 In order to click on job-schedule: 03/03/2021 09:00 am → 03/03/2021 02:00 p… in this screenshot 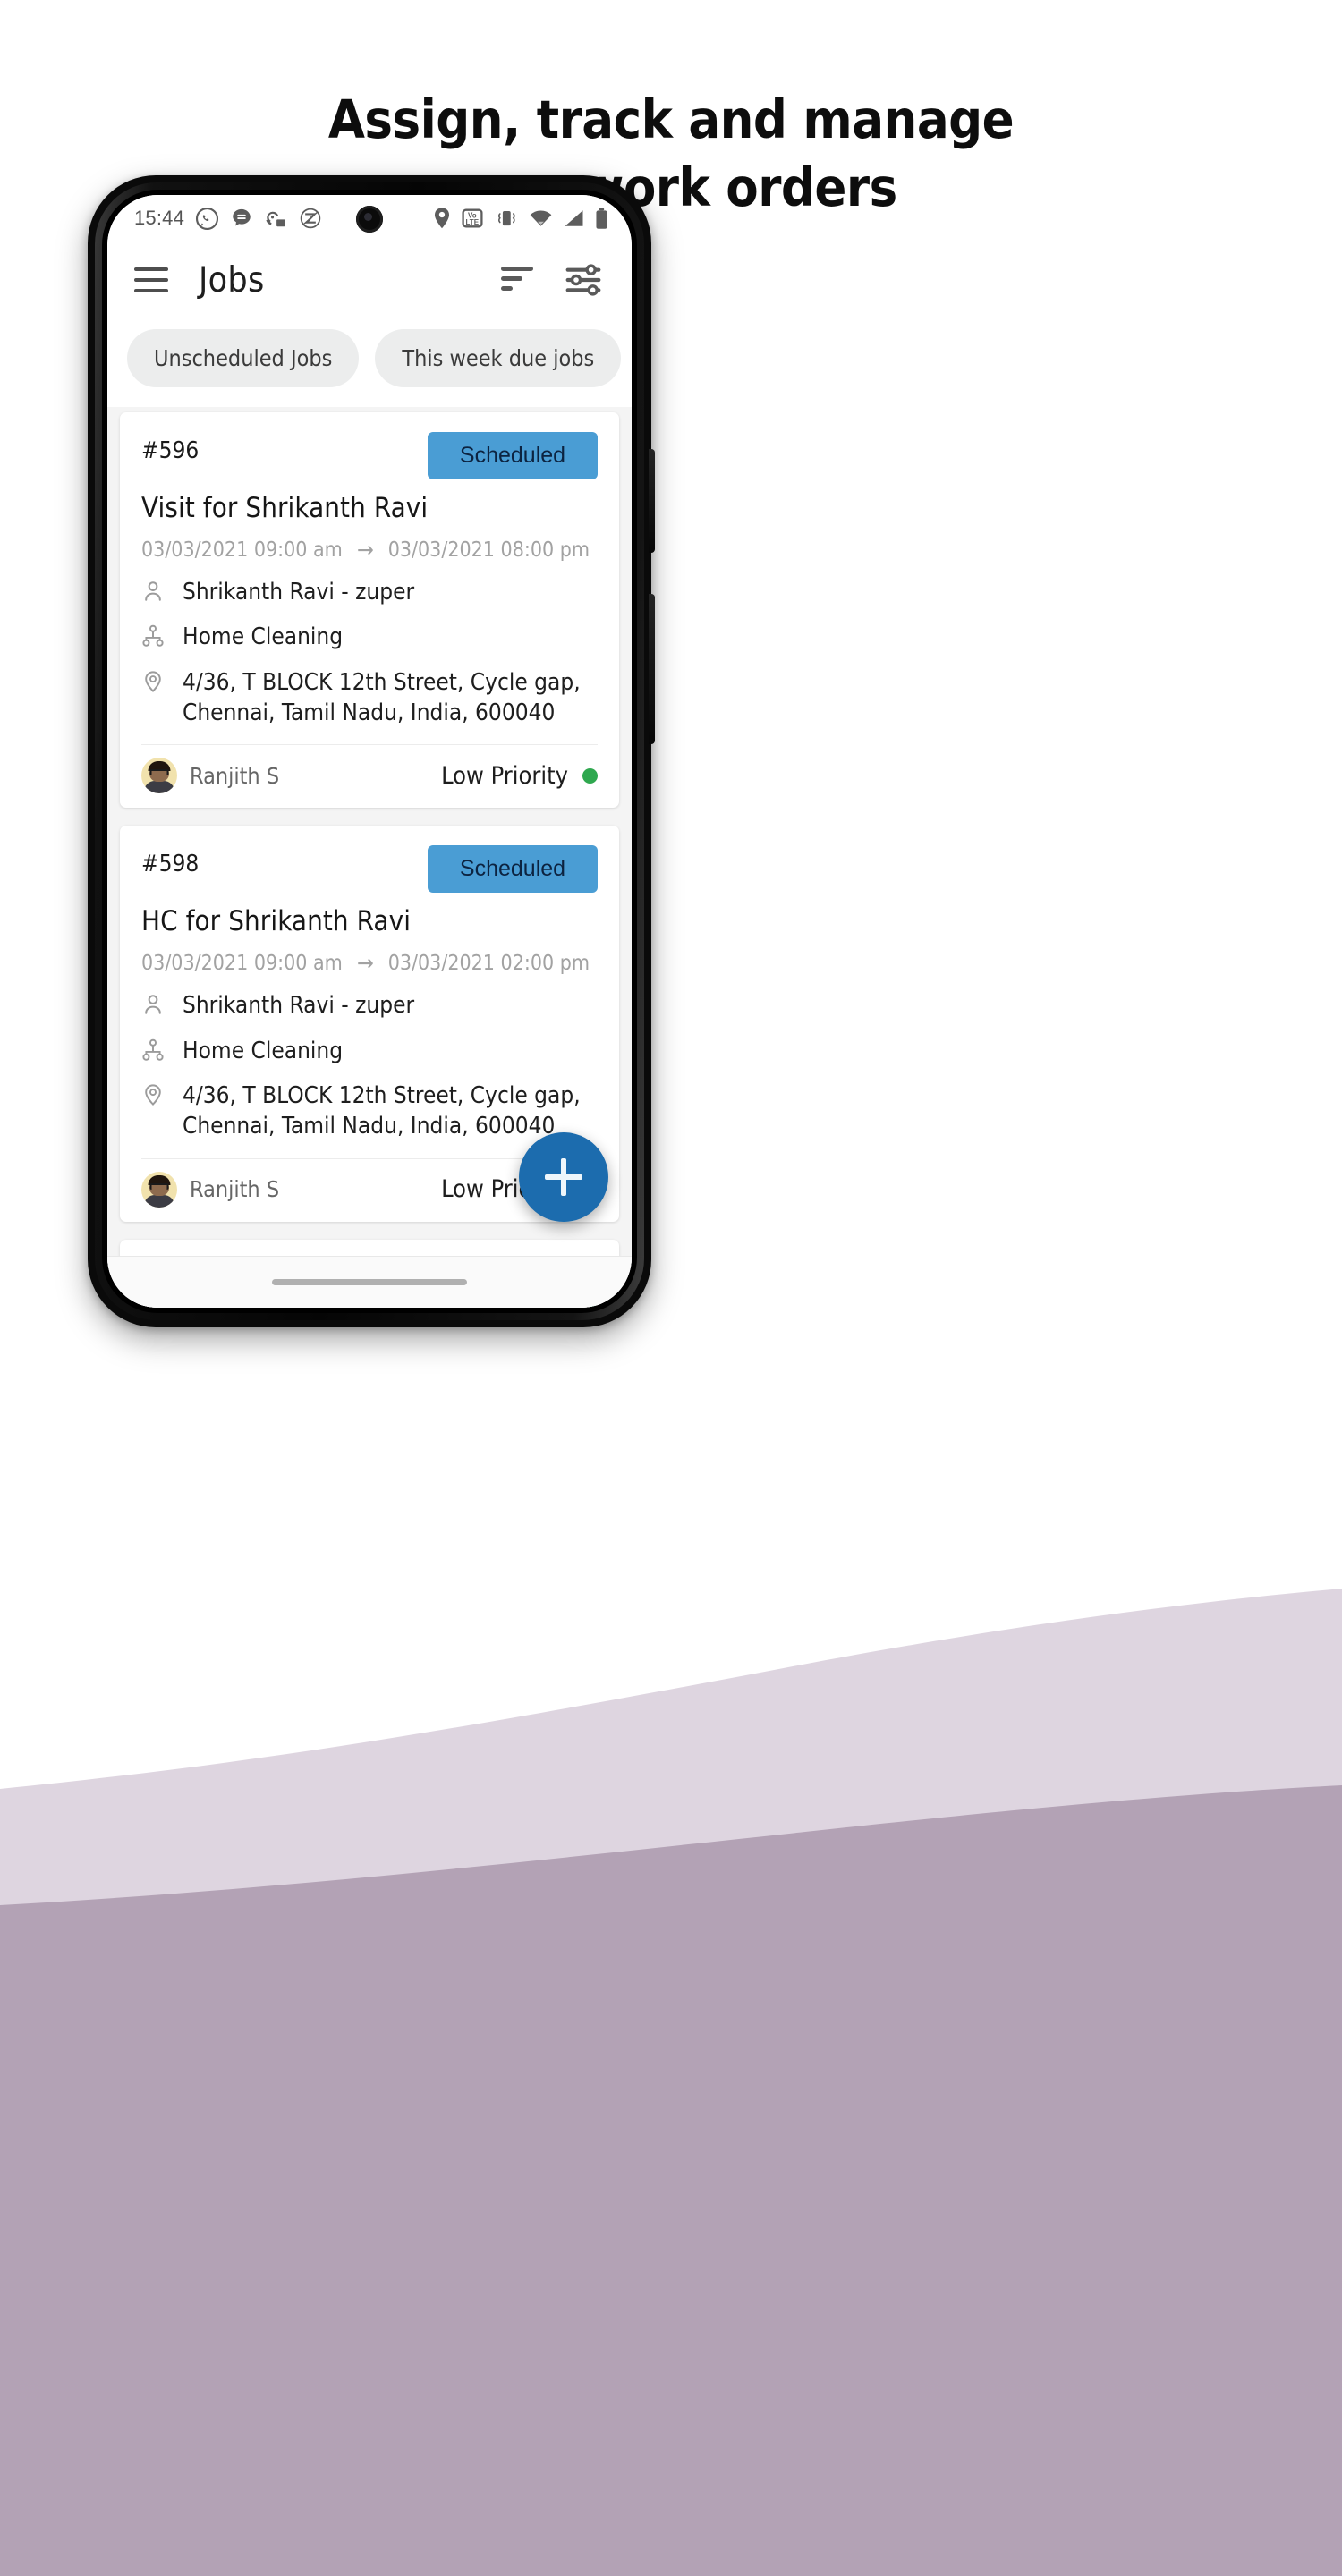, I will do `click(370, 963)`.